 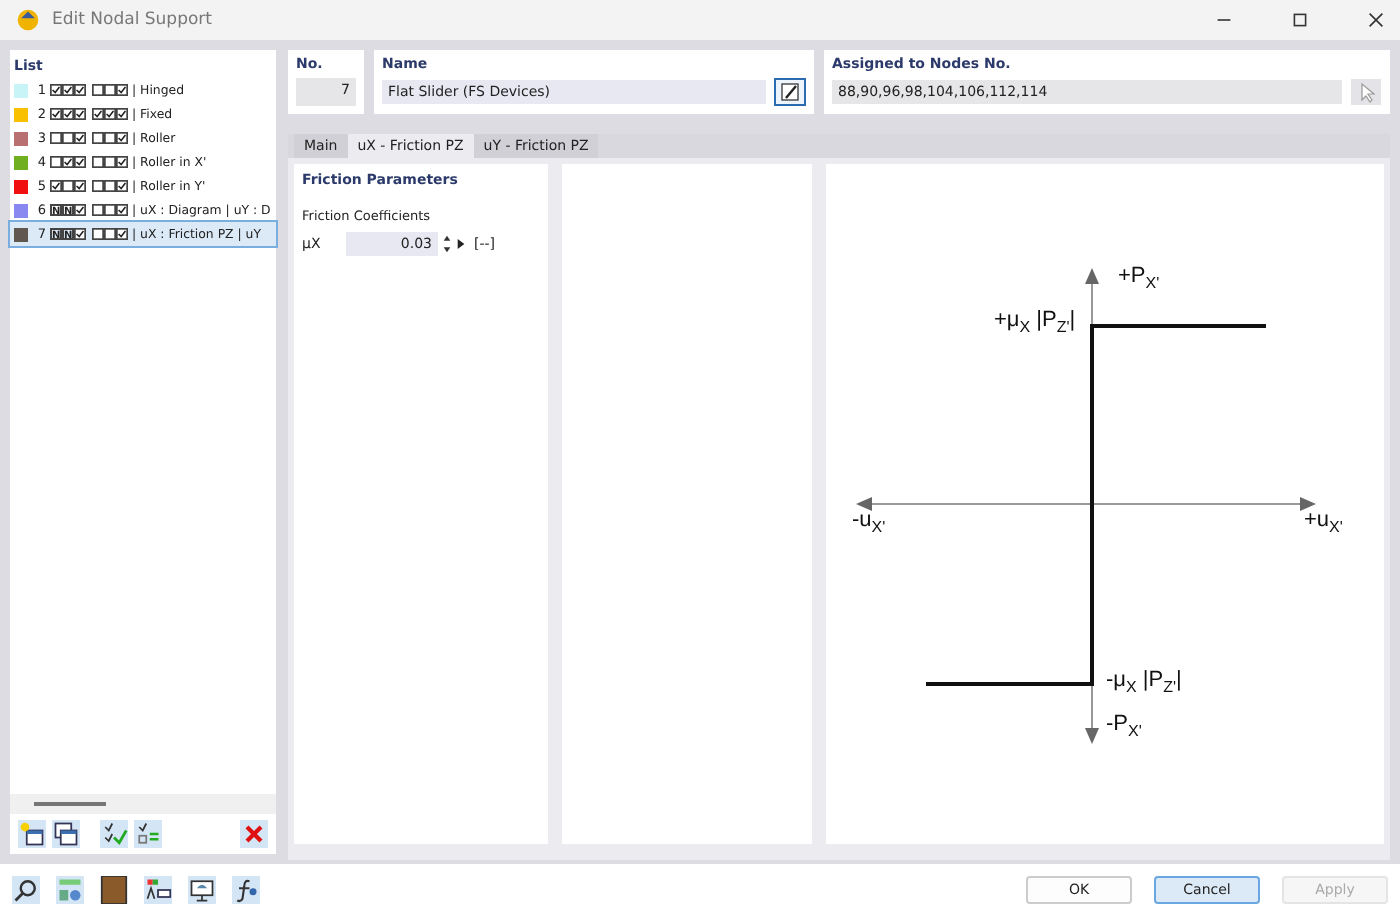 I want to click on magnifier-icon, so click(x=26, y=890).